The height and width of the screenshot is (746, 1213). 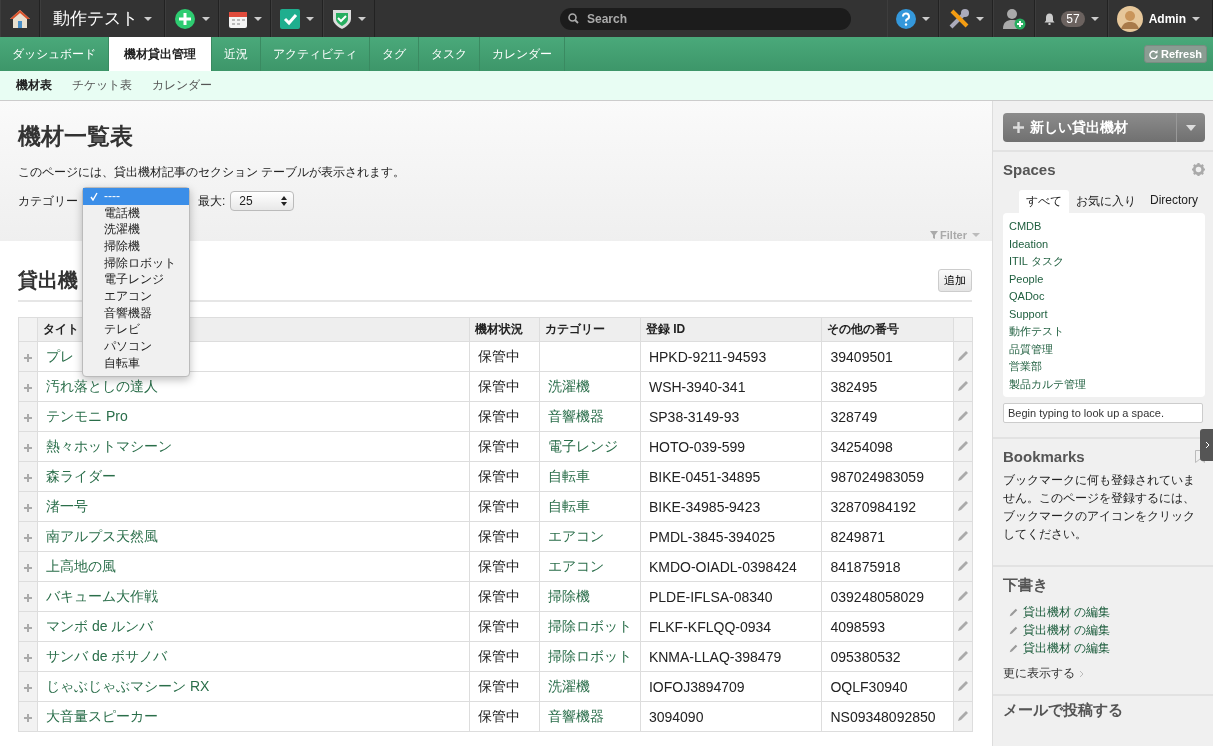 What do you see at coordinates (1103, 413) in the screenshot?
I see `space-search-field: Begin typing to look up a space.` at bounding box center [1103, 413].